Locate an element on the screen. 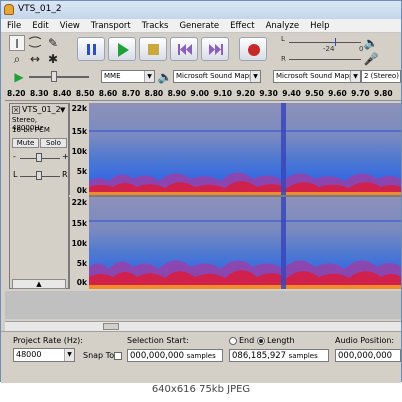 Image resolution: width=402 pixels, height=402 pixels. playback-meter is located at coordinates (325, 42).